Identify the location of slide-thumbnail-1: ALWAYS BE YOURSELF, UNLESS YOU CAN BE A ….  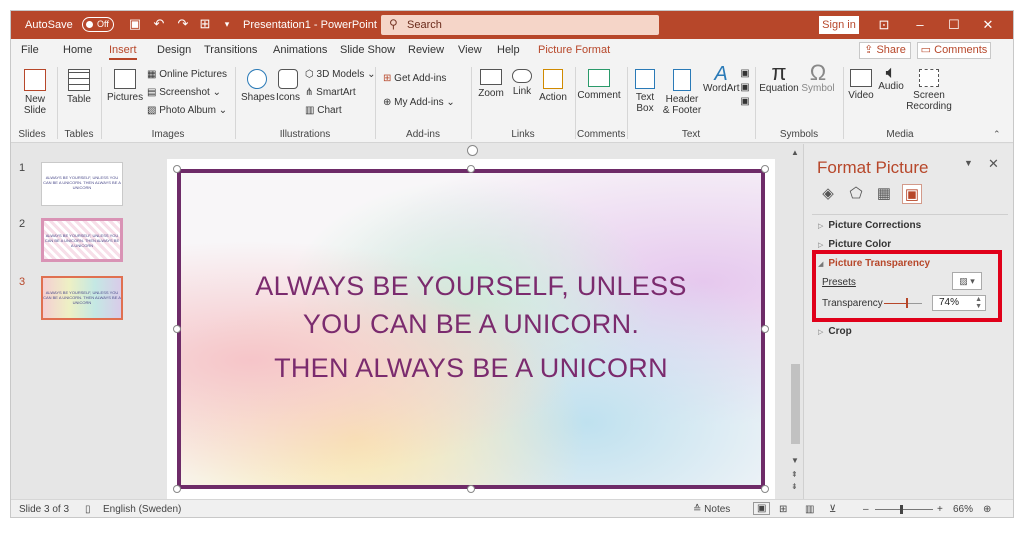
(82, 184).